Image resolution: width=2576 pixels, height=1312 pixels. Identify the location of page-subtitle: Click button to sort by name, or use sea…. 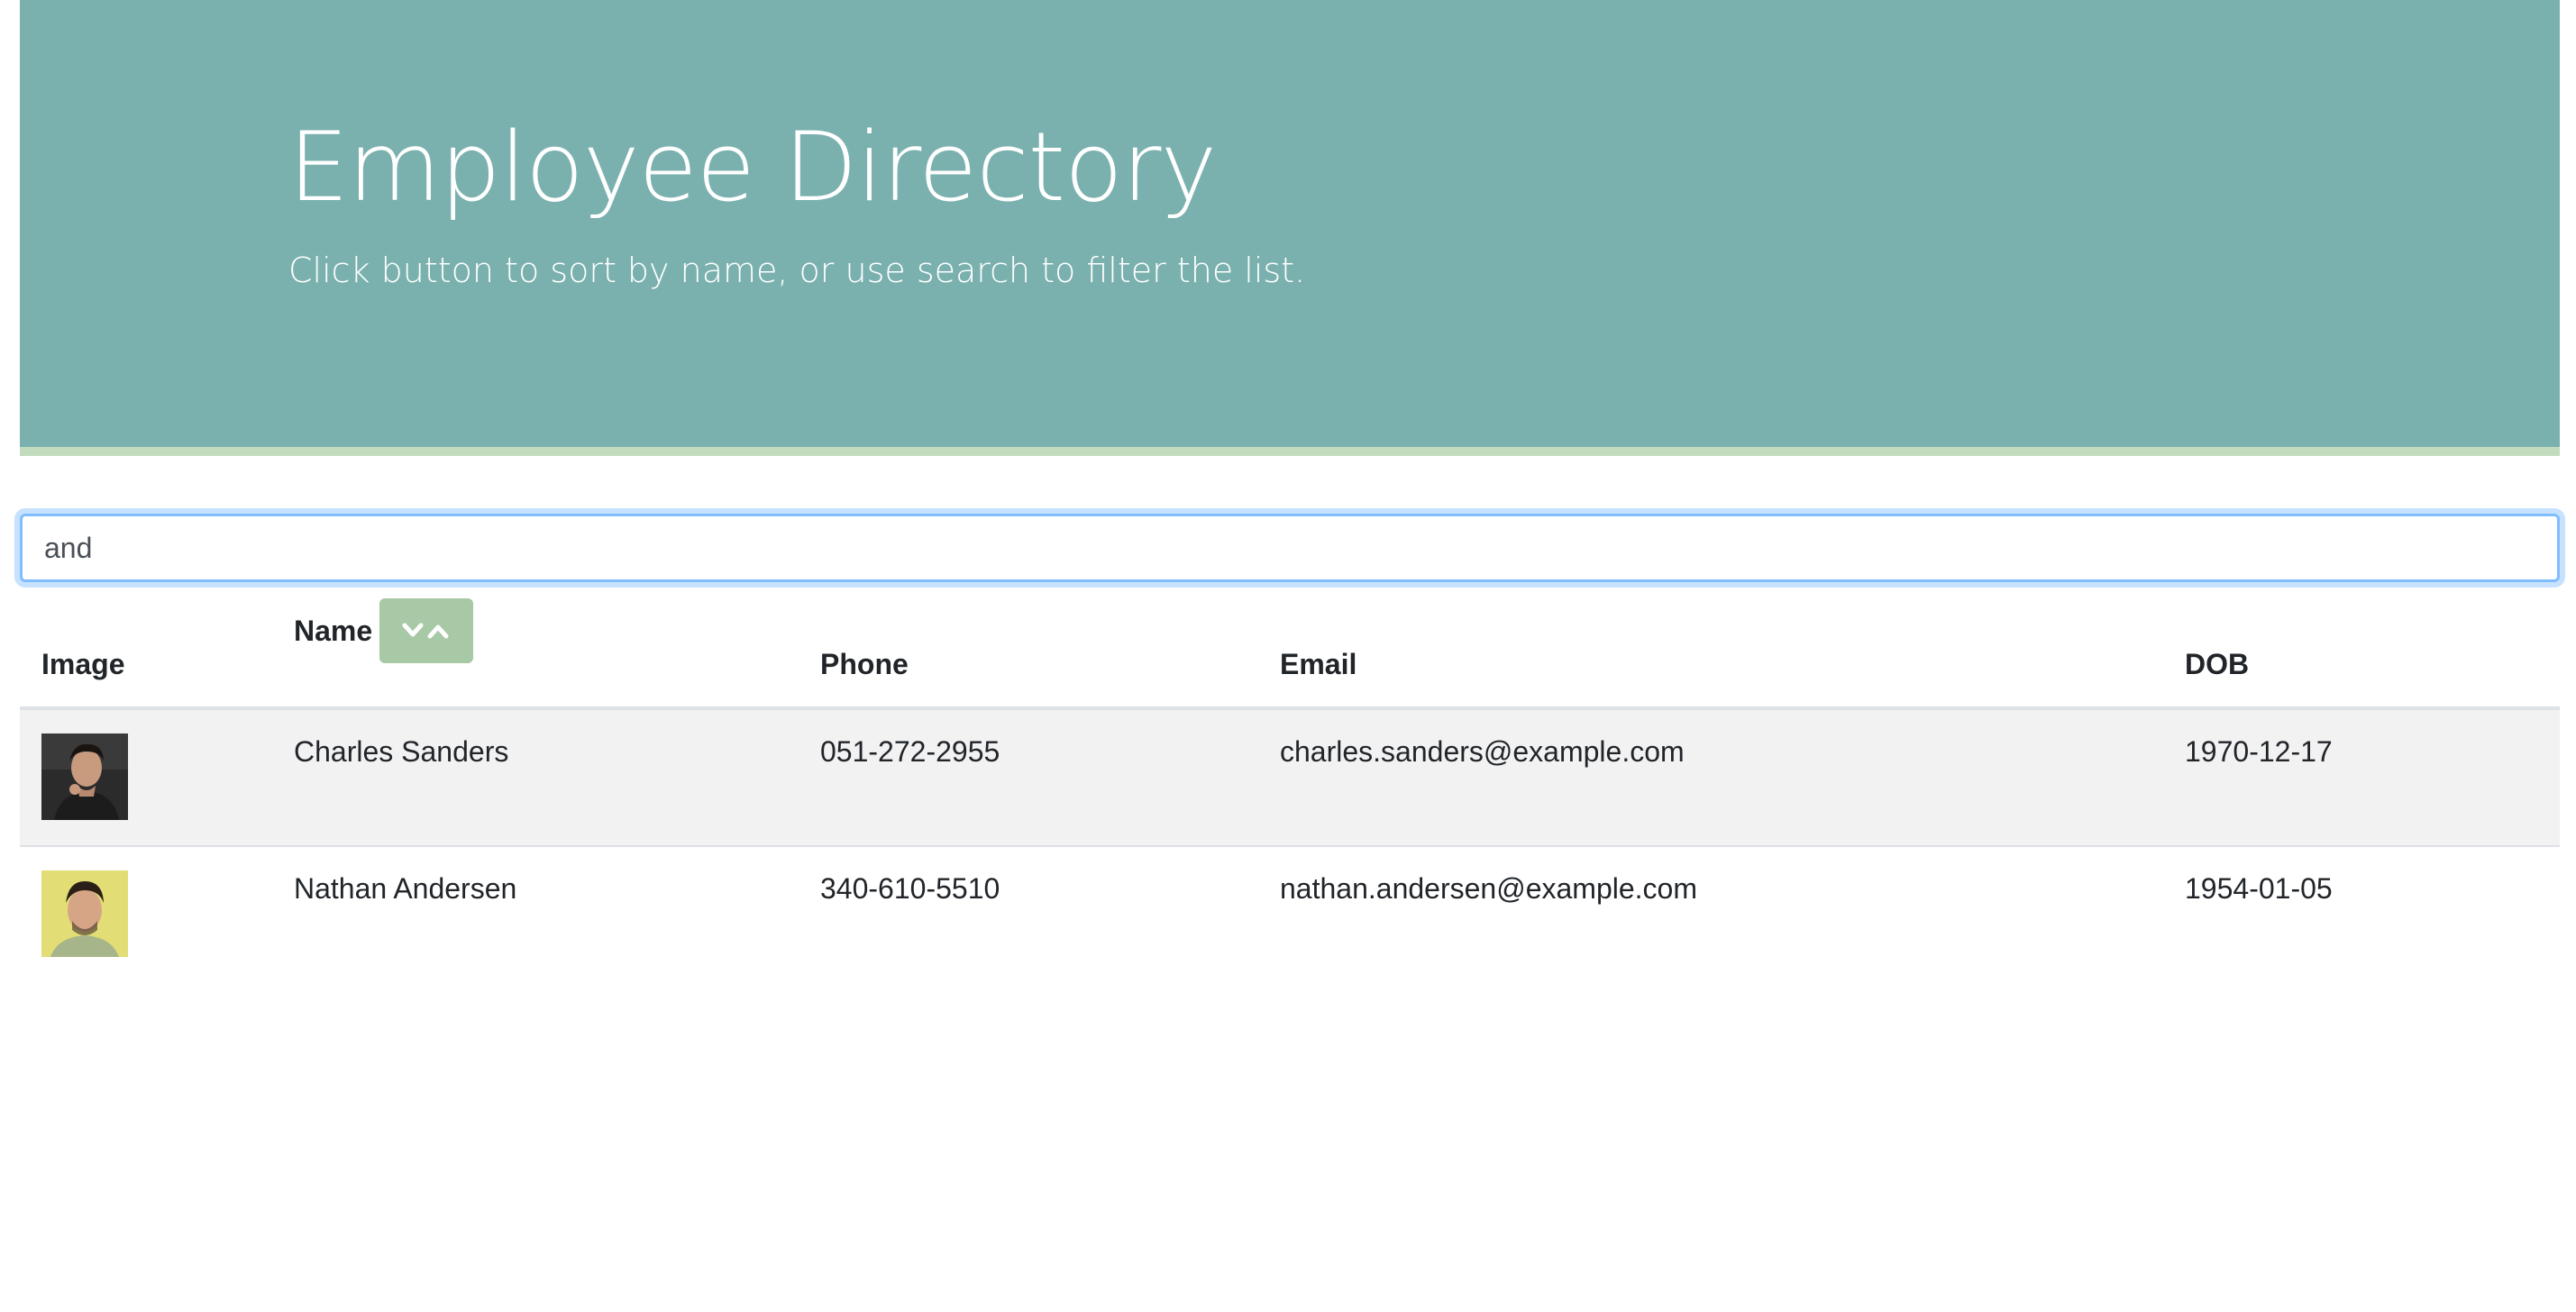
(797, 270).